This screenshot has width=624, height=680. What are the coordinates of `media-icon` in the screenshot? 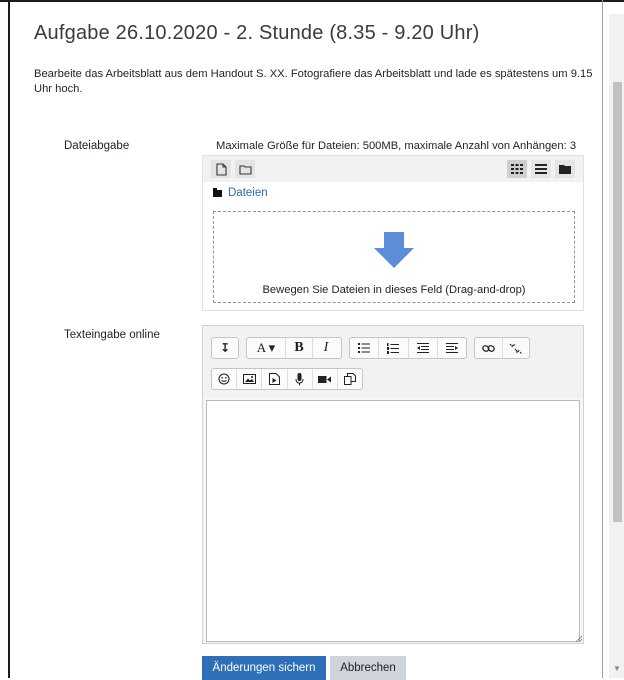 It's located at (275, 379).